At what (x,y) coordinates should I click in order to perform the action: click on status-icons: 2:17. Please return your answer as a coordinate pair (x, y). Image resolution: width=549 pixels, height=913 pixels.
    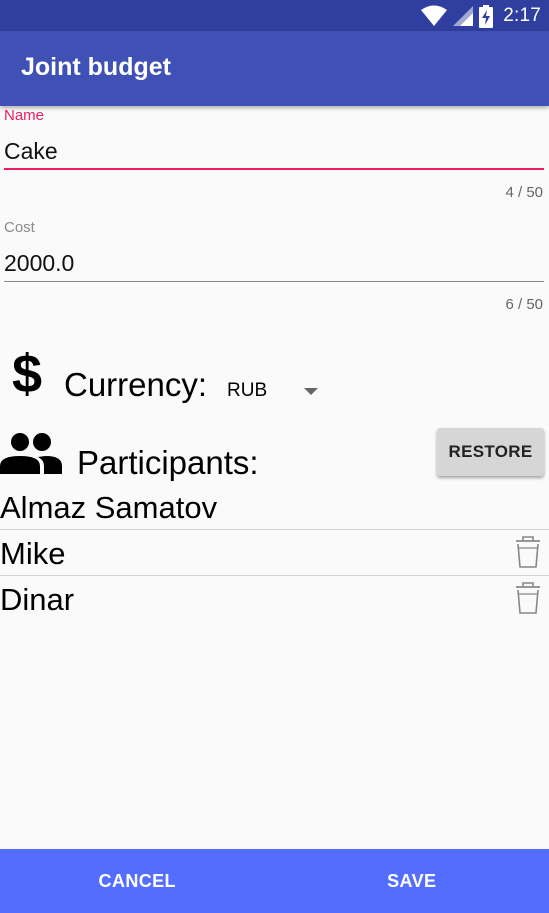
    Looking at the image, I should click on (481, 16).